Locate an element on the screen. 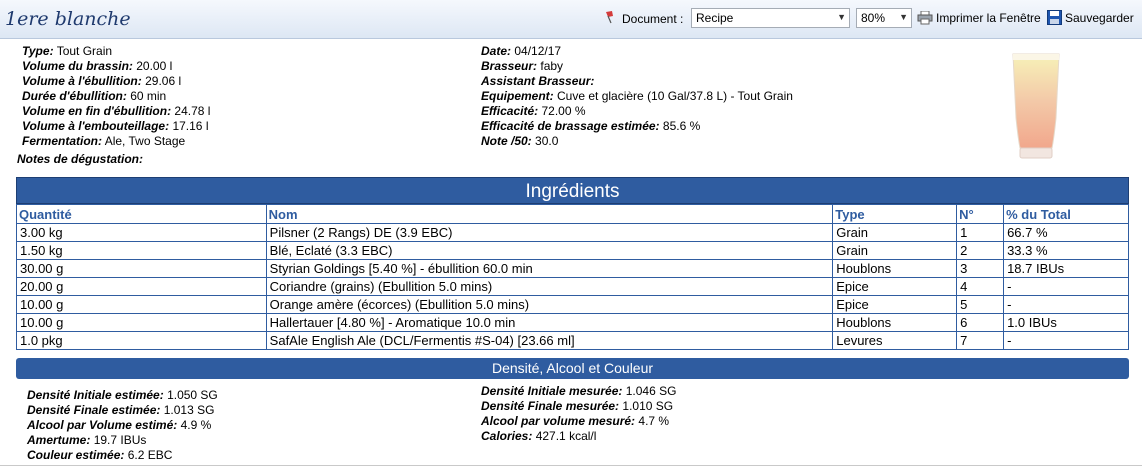  dac-row-fg-est: Densité Finale estimée: 1.013 SG is located at coordinates (121, 410).